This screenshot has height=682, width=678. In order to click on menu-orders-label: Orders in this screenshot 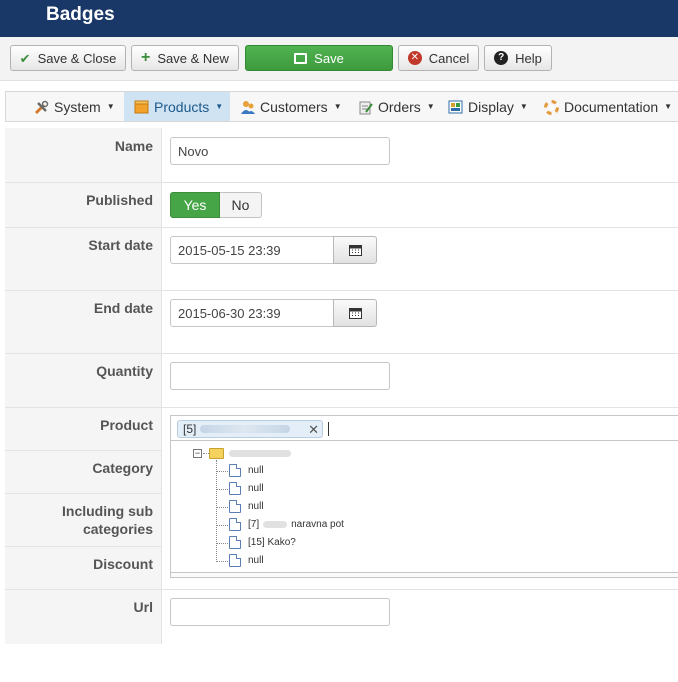, I will do `click(399, 106)`.